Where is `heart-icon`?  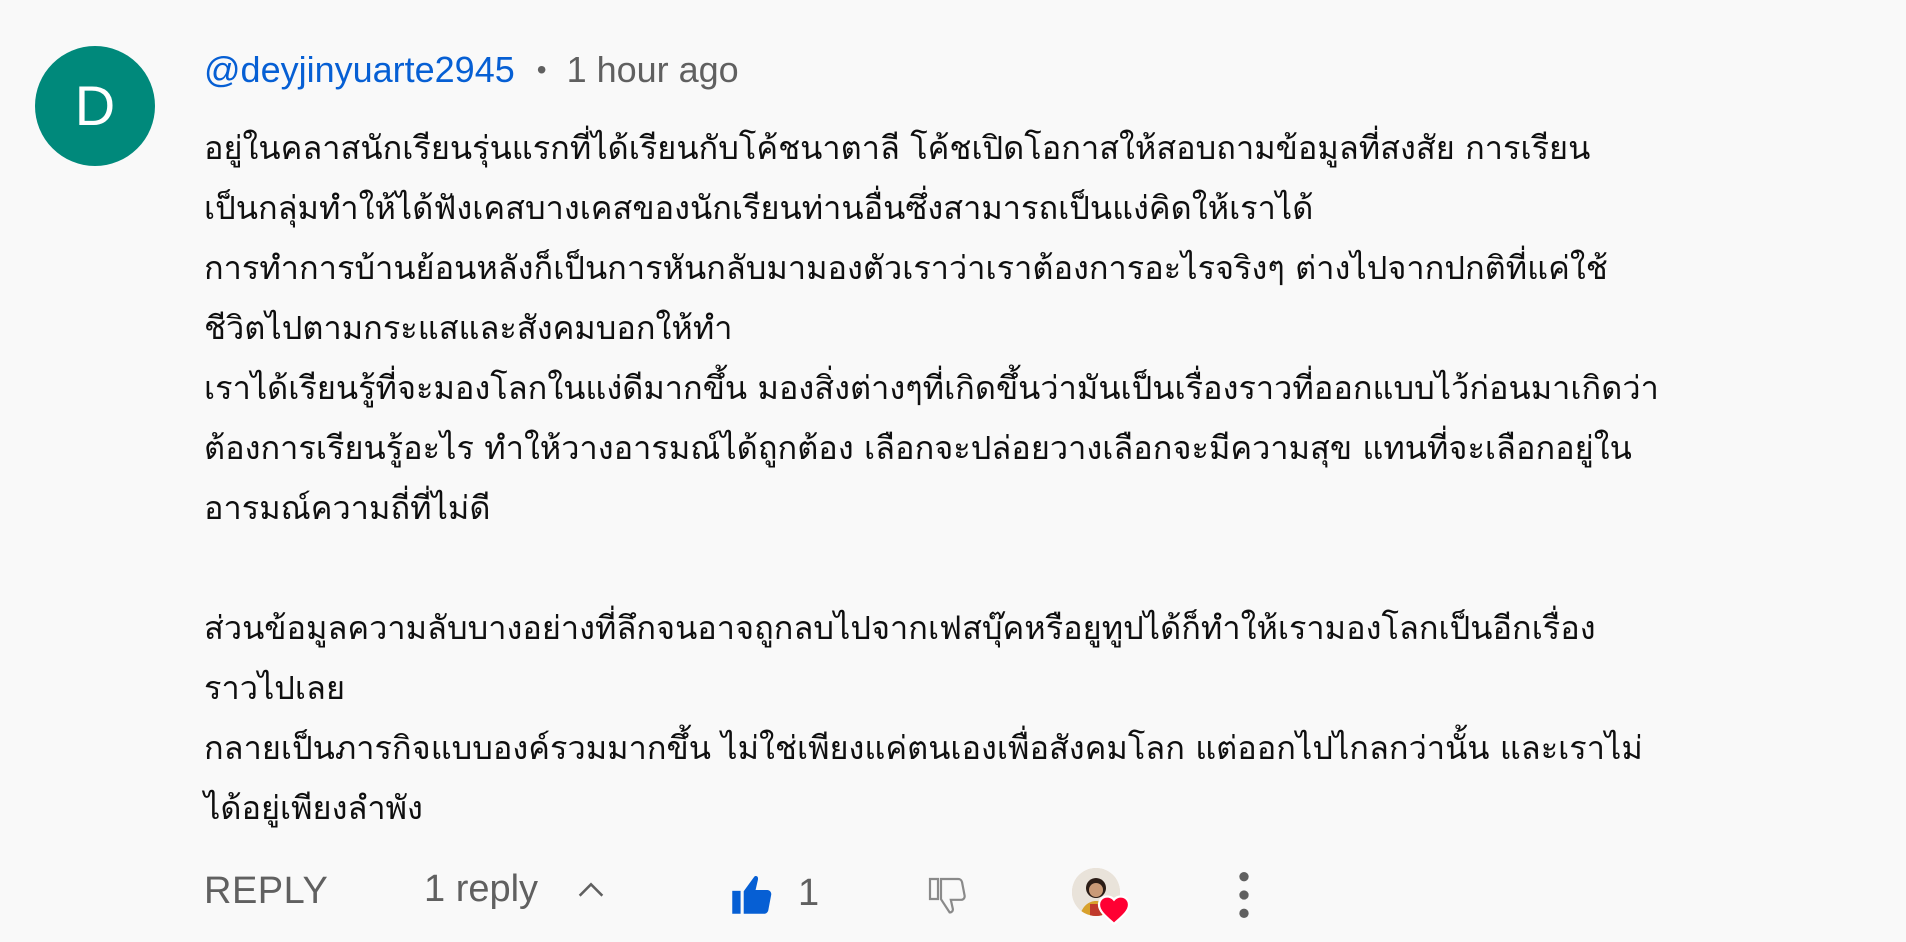
heart-icon is located at coordinates (1114, 910).